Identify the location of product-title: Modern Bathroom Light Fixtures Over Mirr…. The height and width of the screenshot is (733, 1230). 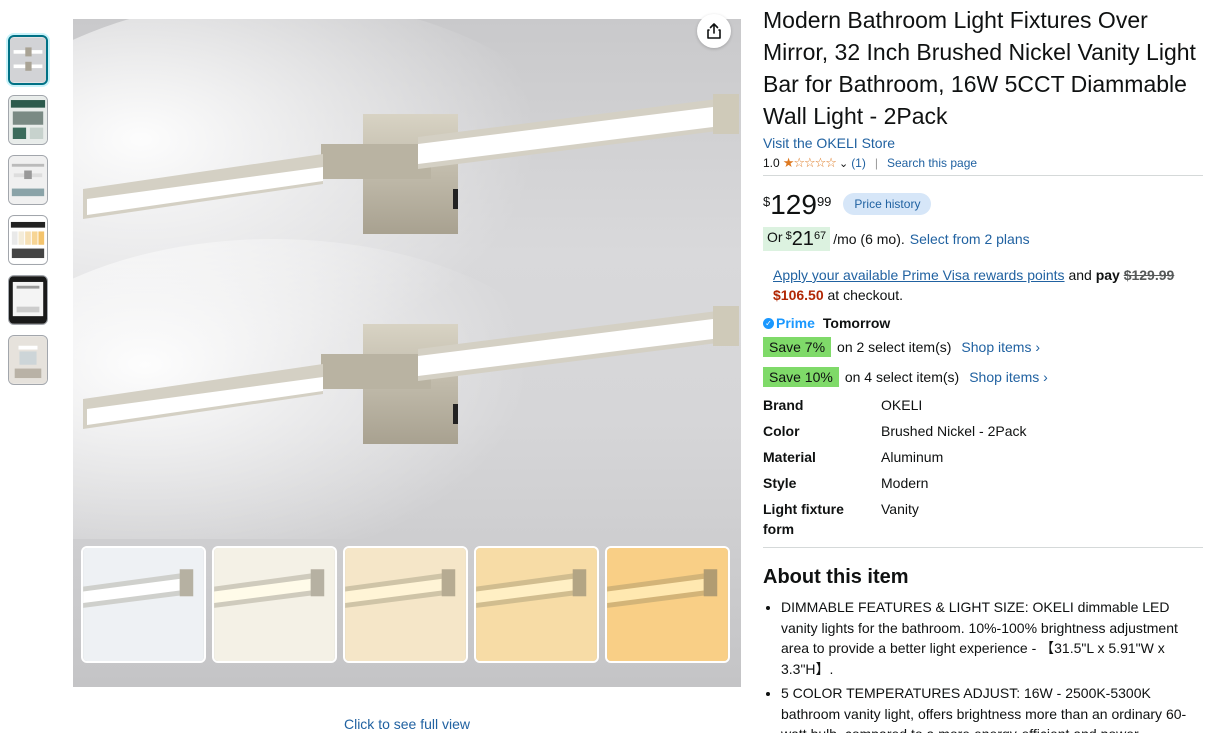
(979, 68).